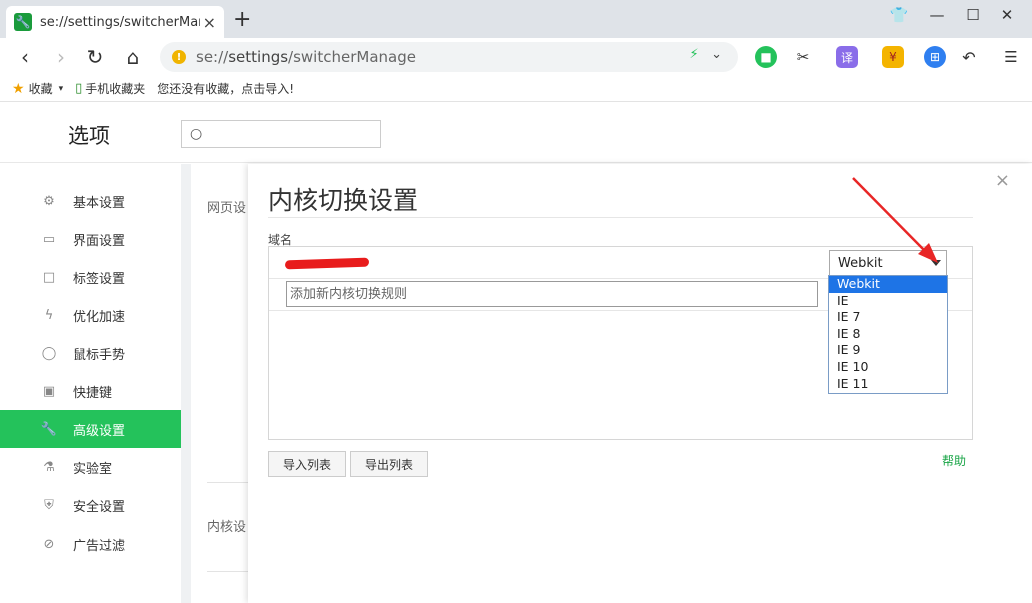  Describe the element at coordinates (49, 429) in the screenshot. I see `wrench-icon: 🔧` at that location.